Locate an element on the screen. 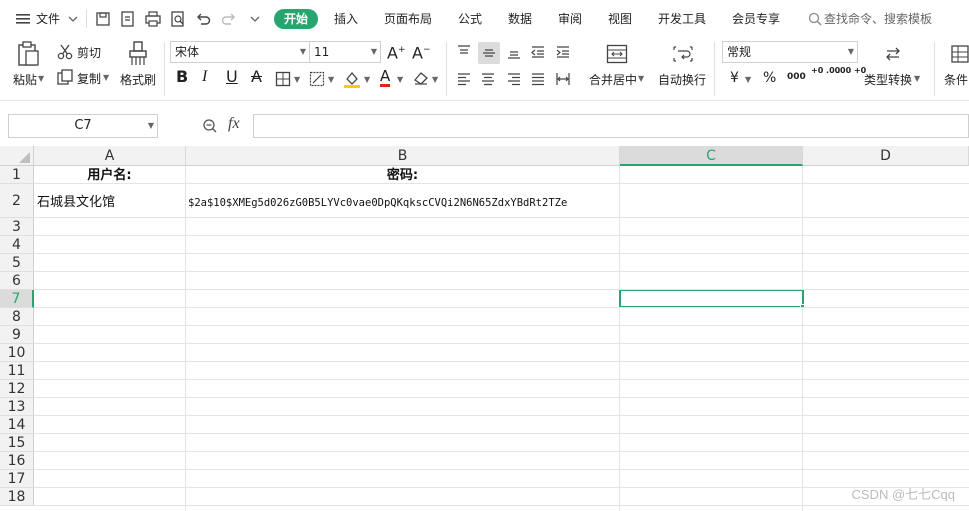  tab-review: 审阅 is located at coordinates (570, 19).